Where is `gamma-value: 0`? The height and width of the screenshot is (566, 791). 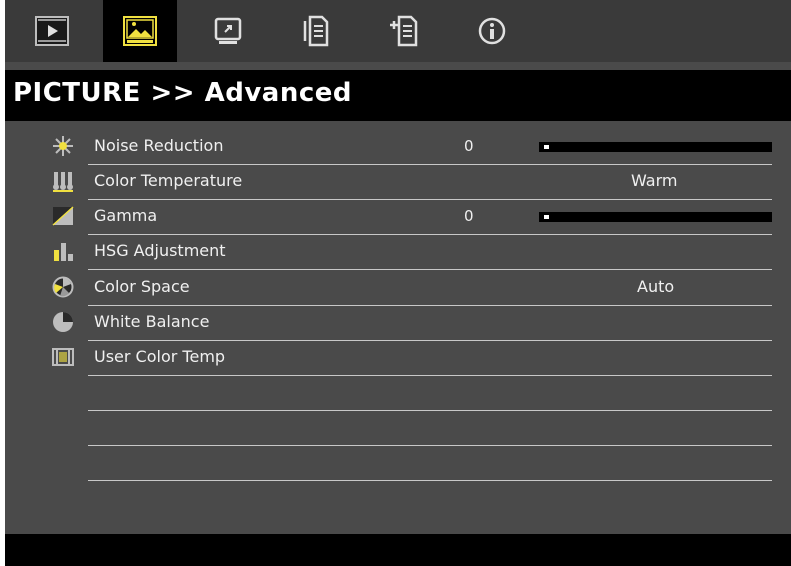
gamma-value: 0 is located at coordinates (469, 216).